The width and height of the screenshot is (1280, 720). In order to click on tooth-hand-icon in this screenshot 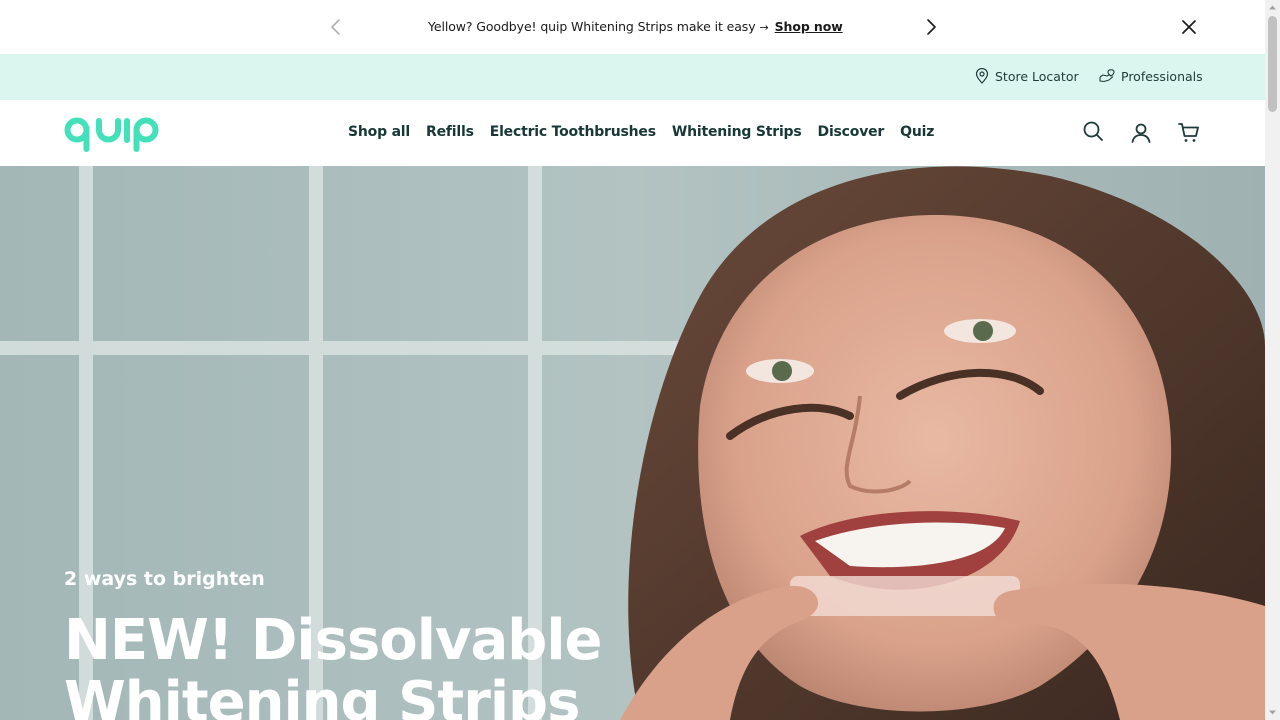, I will do `click(1107, 76)`.